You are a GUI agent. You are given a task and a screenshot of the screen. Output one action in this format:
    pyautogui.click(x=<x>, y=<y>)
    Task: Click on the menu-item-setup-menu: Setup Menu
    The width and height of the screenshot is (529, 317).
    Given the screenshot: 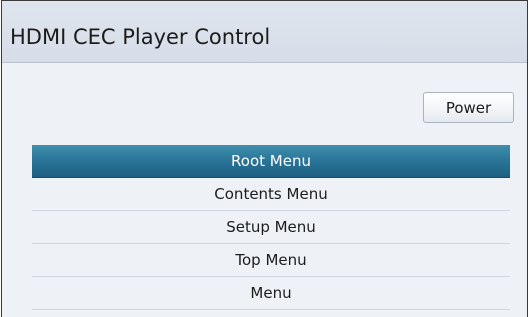 What is the action you would take?
    pyautogui.click(x=271, y=227)
    